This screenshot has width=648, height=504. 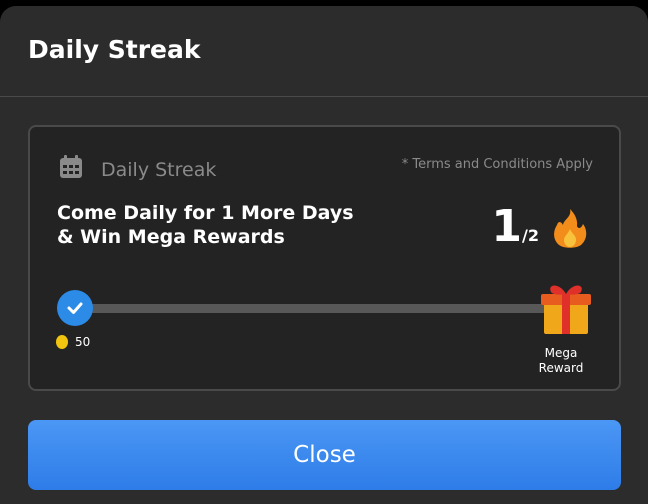 I want to click on modal-title: Daily Streak, so click(x=114, y=49).